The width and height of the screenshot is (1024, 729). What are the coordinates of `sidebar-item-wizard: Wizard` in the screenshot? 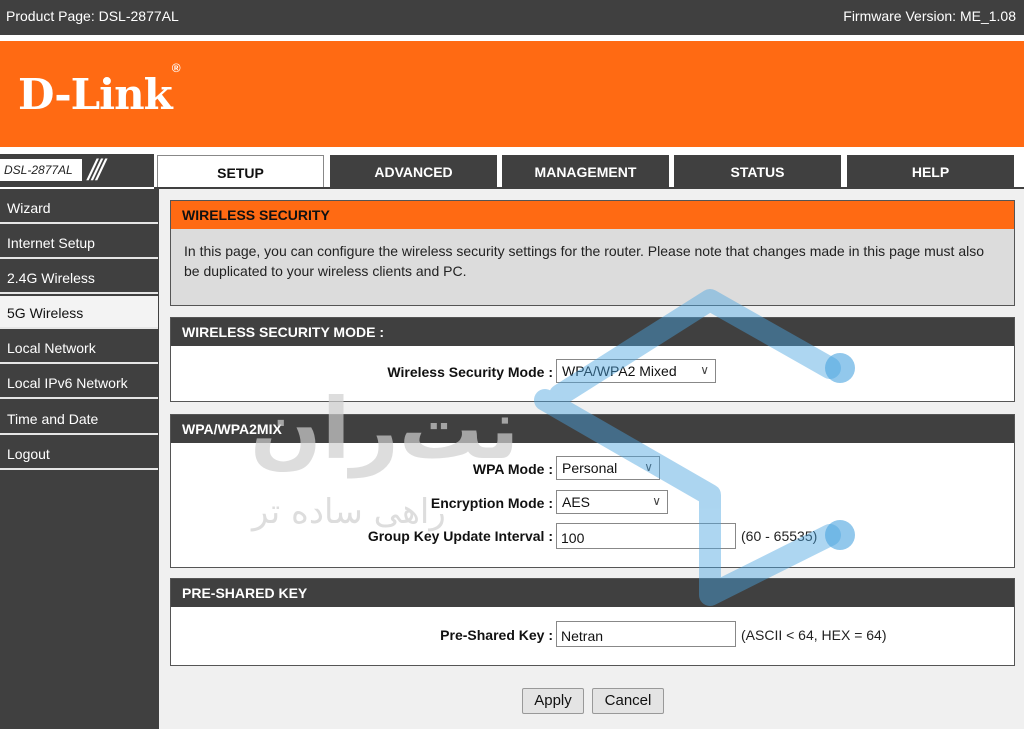 It's located at (79, 207).